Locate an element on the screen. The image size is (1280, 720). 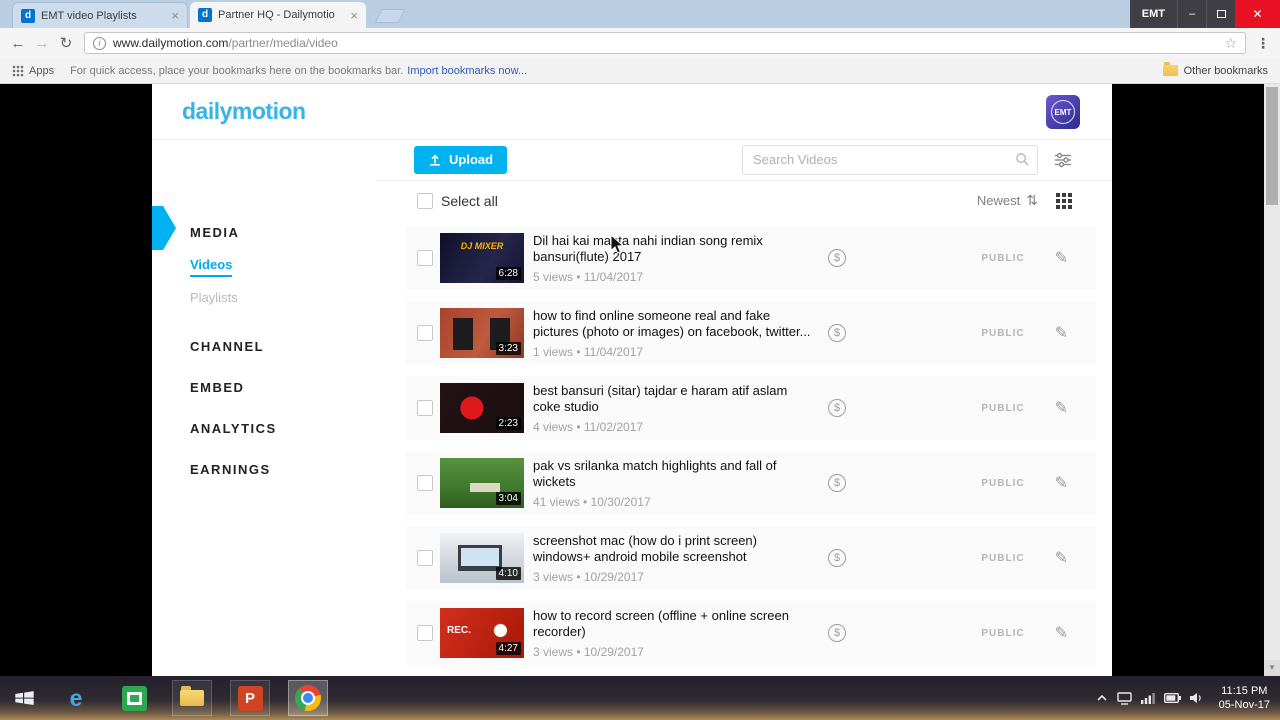
upload-button: Upload is located at coordinates (461, 159).